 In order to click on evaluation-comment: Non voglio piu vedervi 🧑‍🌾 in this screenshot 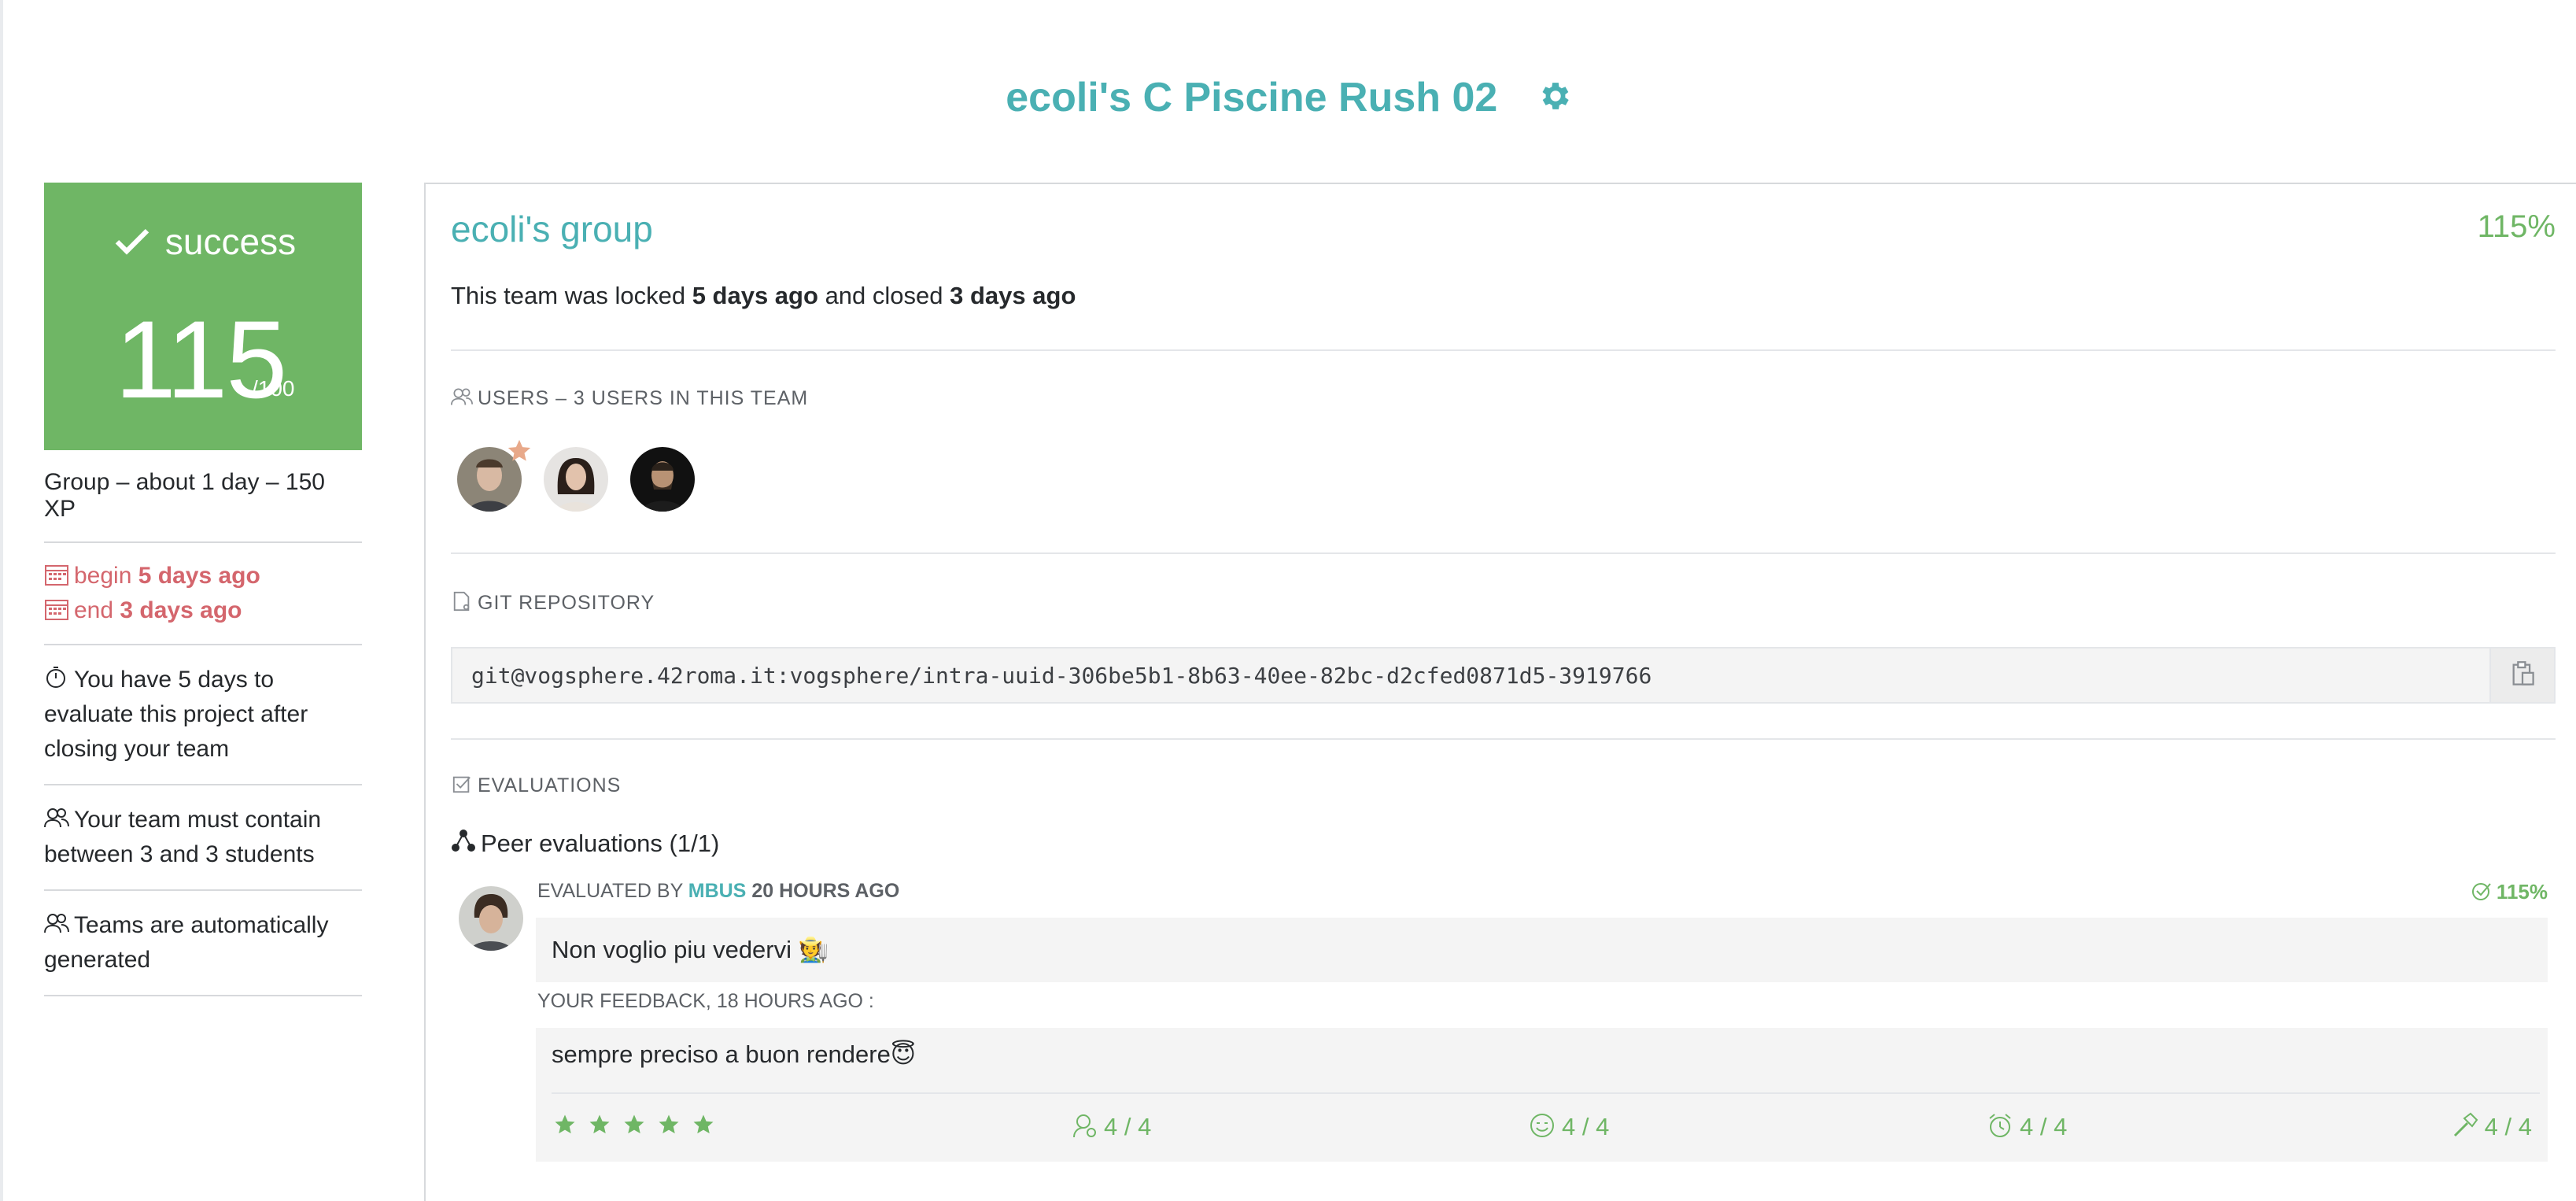, I will do `click(1542, 950)`.